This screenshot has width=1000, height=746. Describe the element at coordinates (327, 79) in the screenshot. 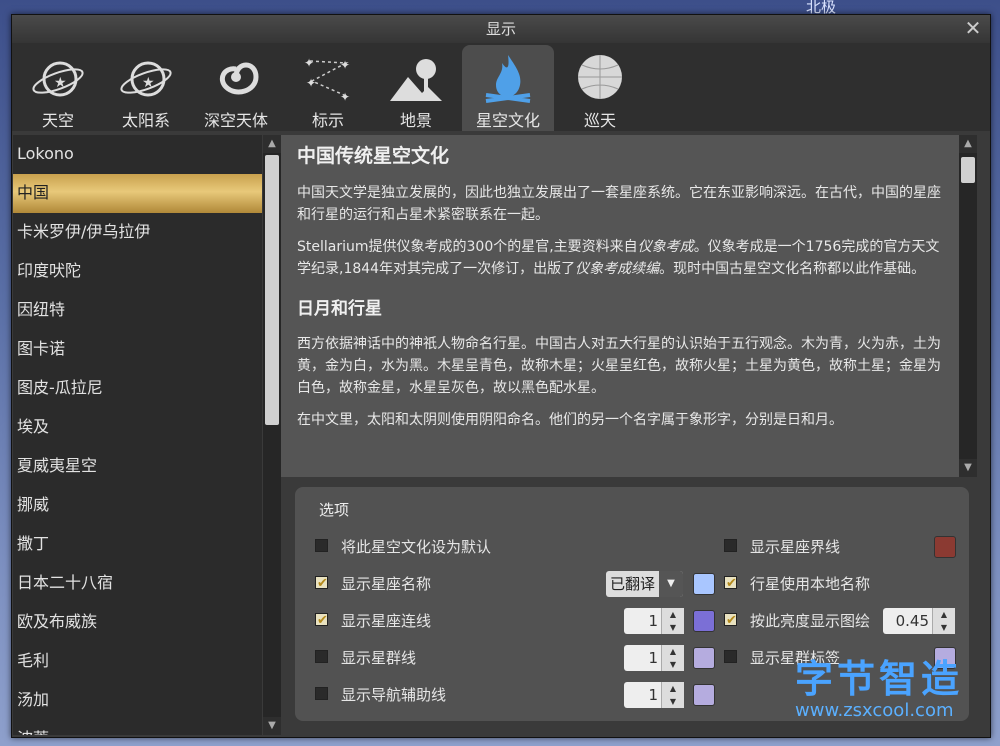

I see `markings-icon: ✦ ✦ ✦ ✦` at that location.